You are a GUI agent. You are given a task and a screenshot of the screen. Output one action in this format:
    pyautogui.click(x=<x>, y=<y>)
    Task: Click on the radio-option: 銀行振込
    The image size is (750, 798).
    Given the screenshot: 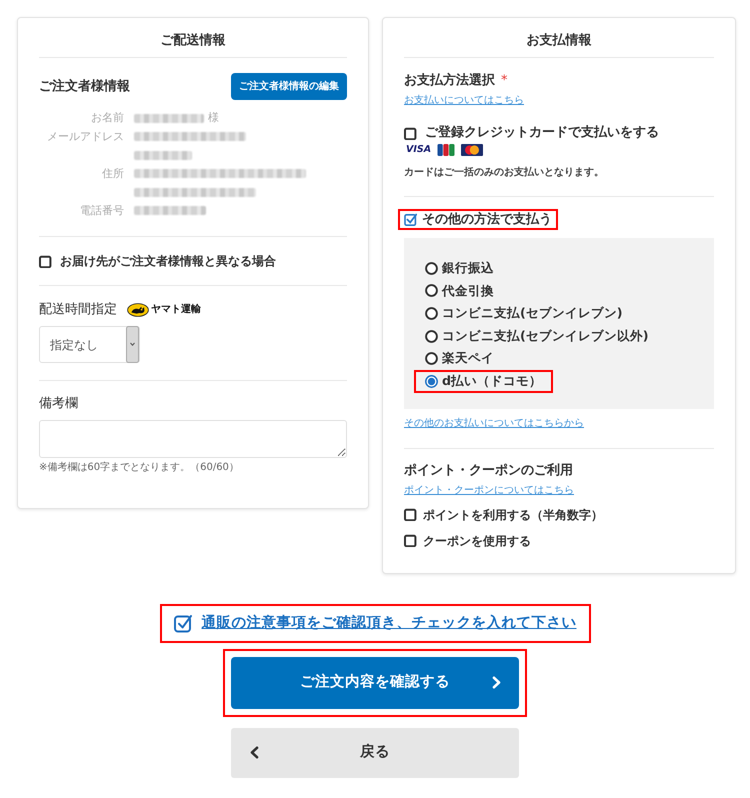 What is the action you would take?
    pyautogui.click(x=459, y=268)
    